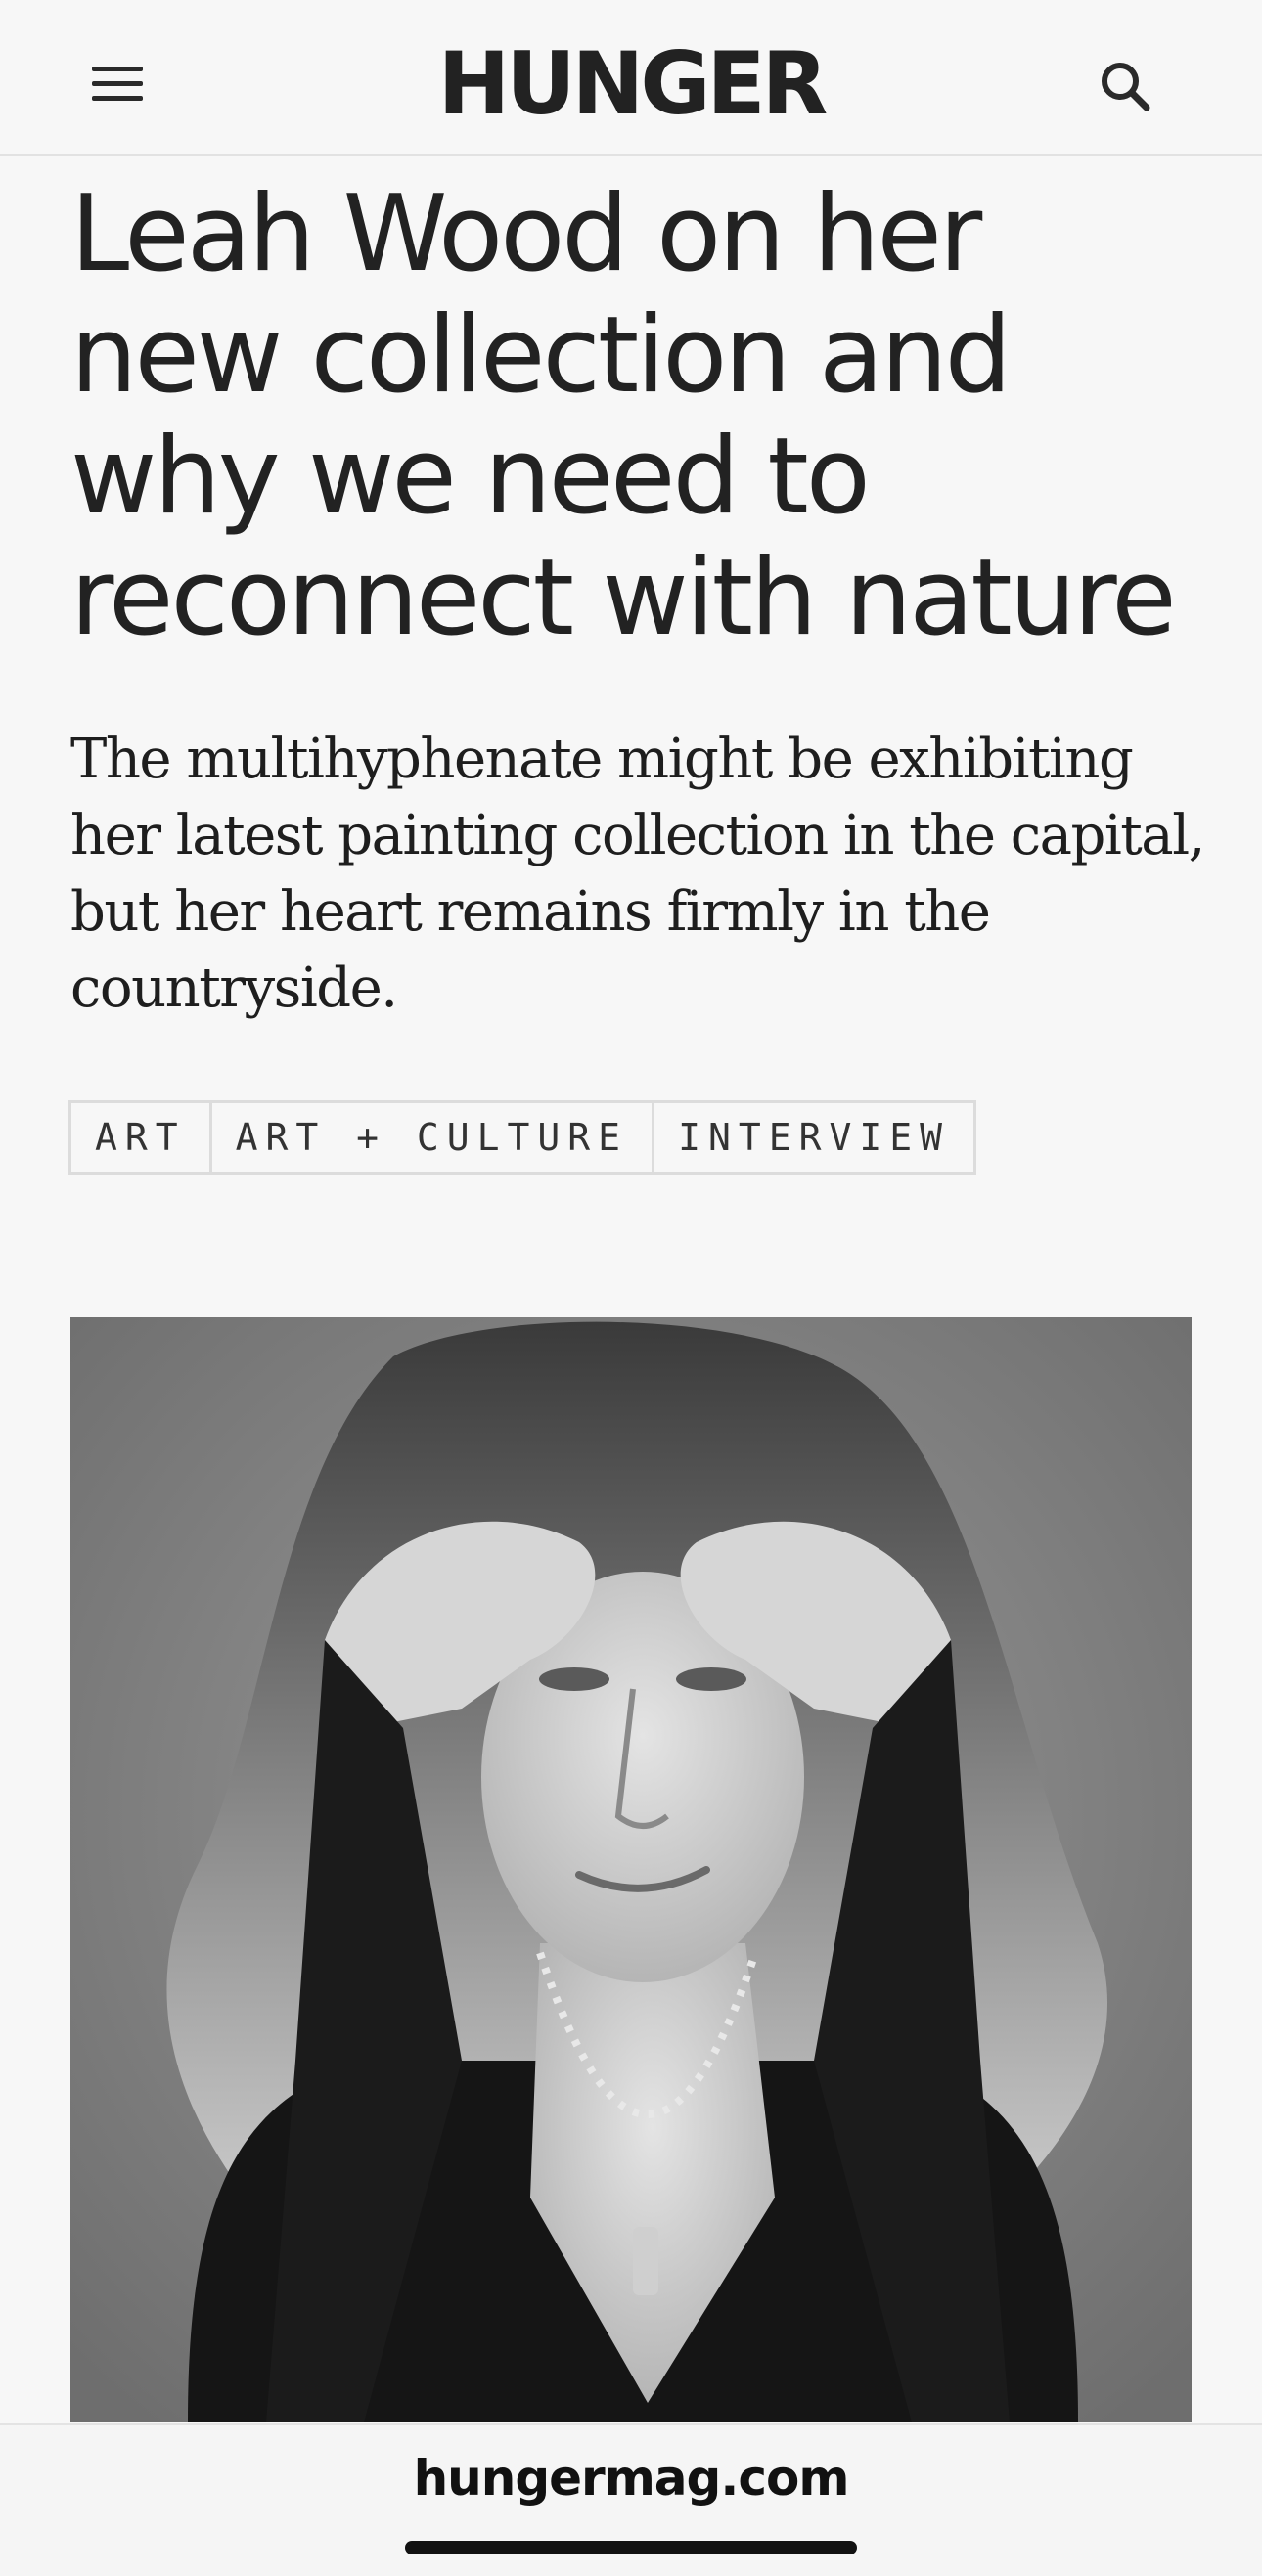 The width and height of the screenshot is (1262, 2576). I want to click on menu-button, so click(117, 86).